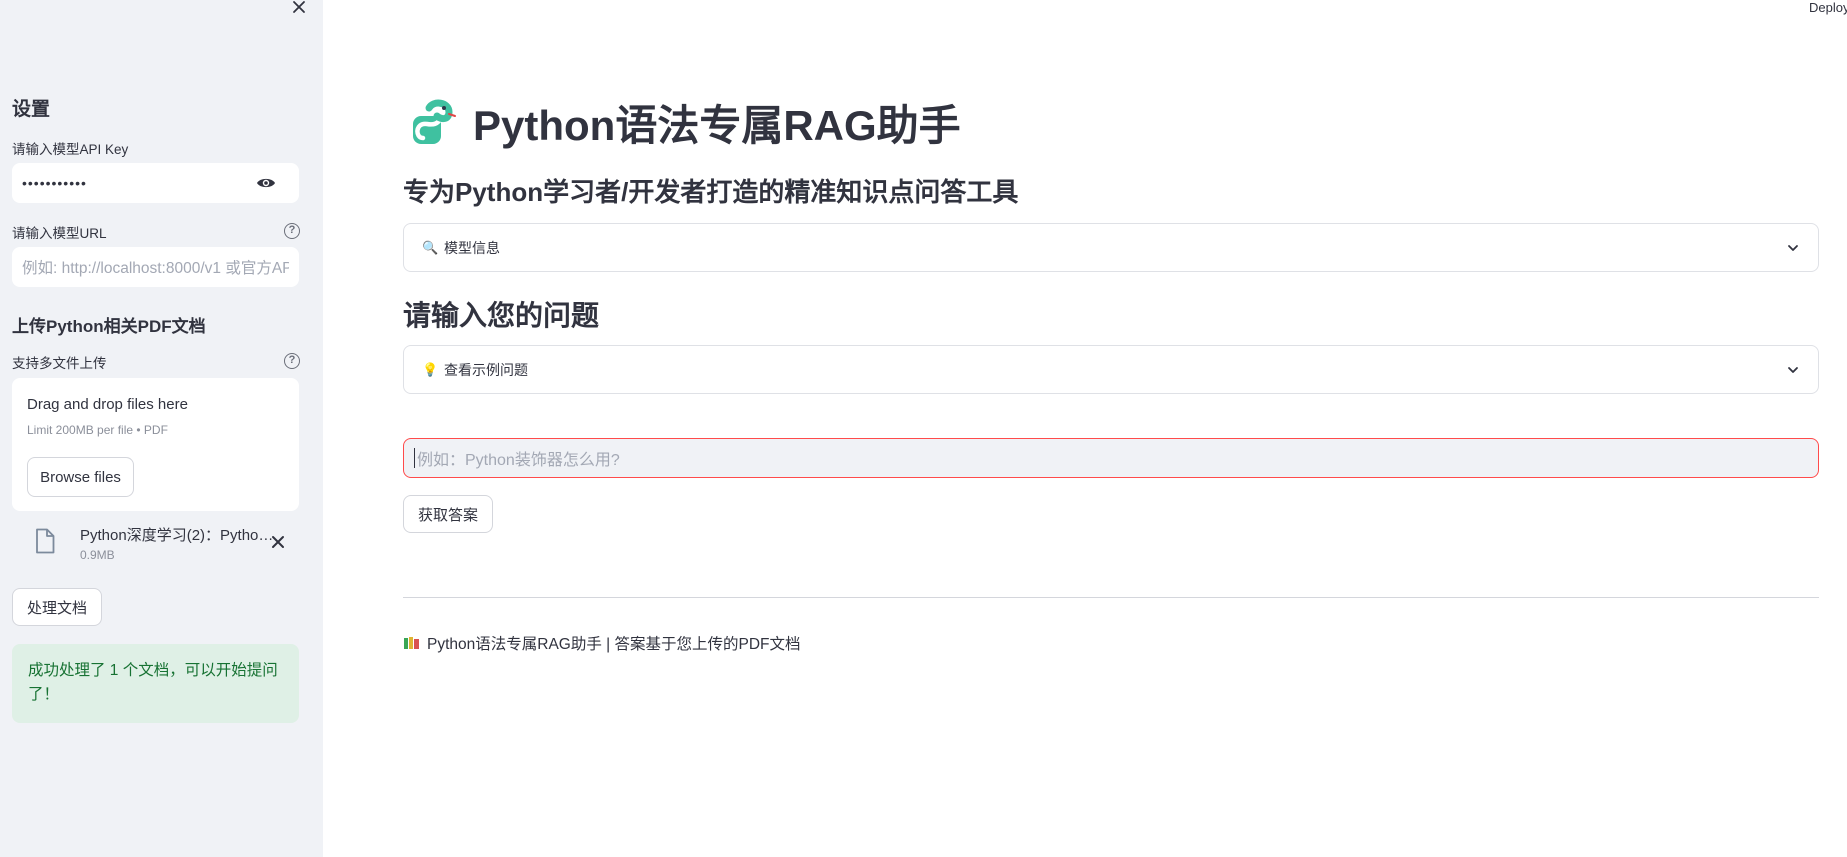  Describe the element at coordinates (59, 363) in the screenshot. I see `upload-label: 支持多文件上传` at that location.